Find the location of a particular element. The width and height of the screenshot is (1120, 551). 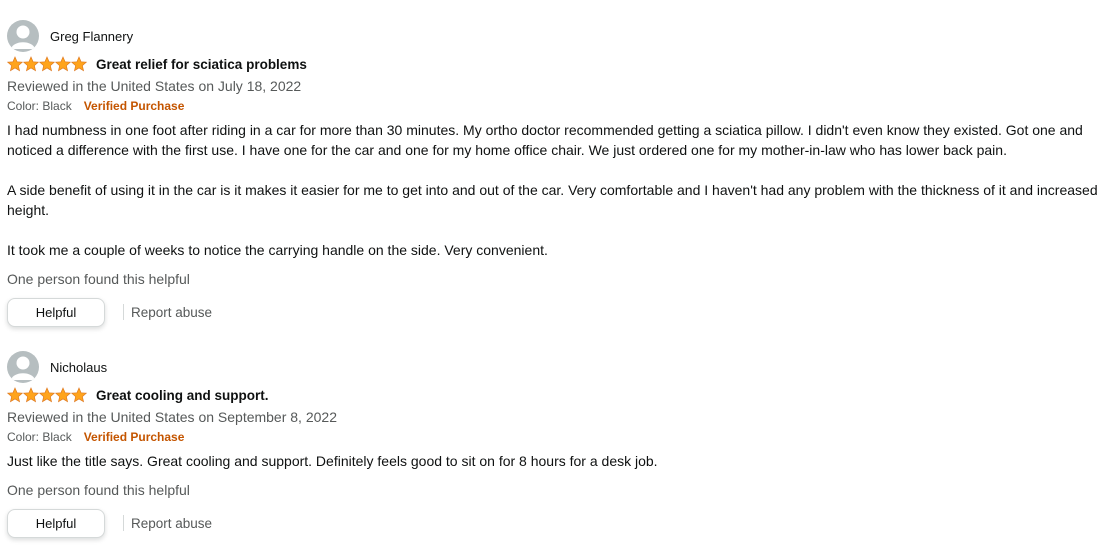

profile: Nicholaus is located at coordinates (57, 367).